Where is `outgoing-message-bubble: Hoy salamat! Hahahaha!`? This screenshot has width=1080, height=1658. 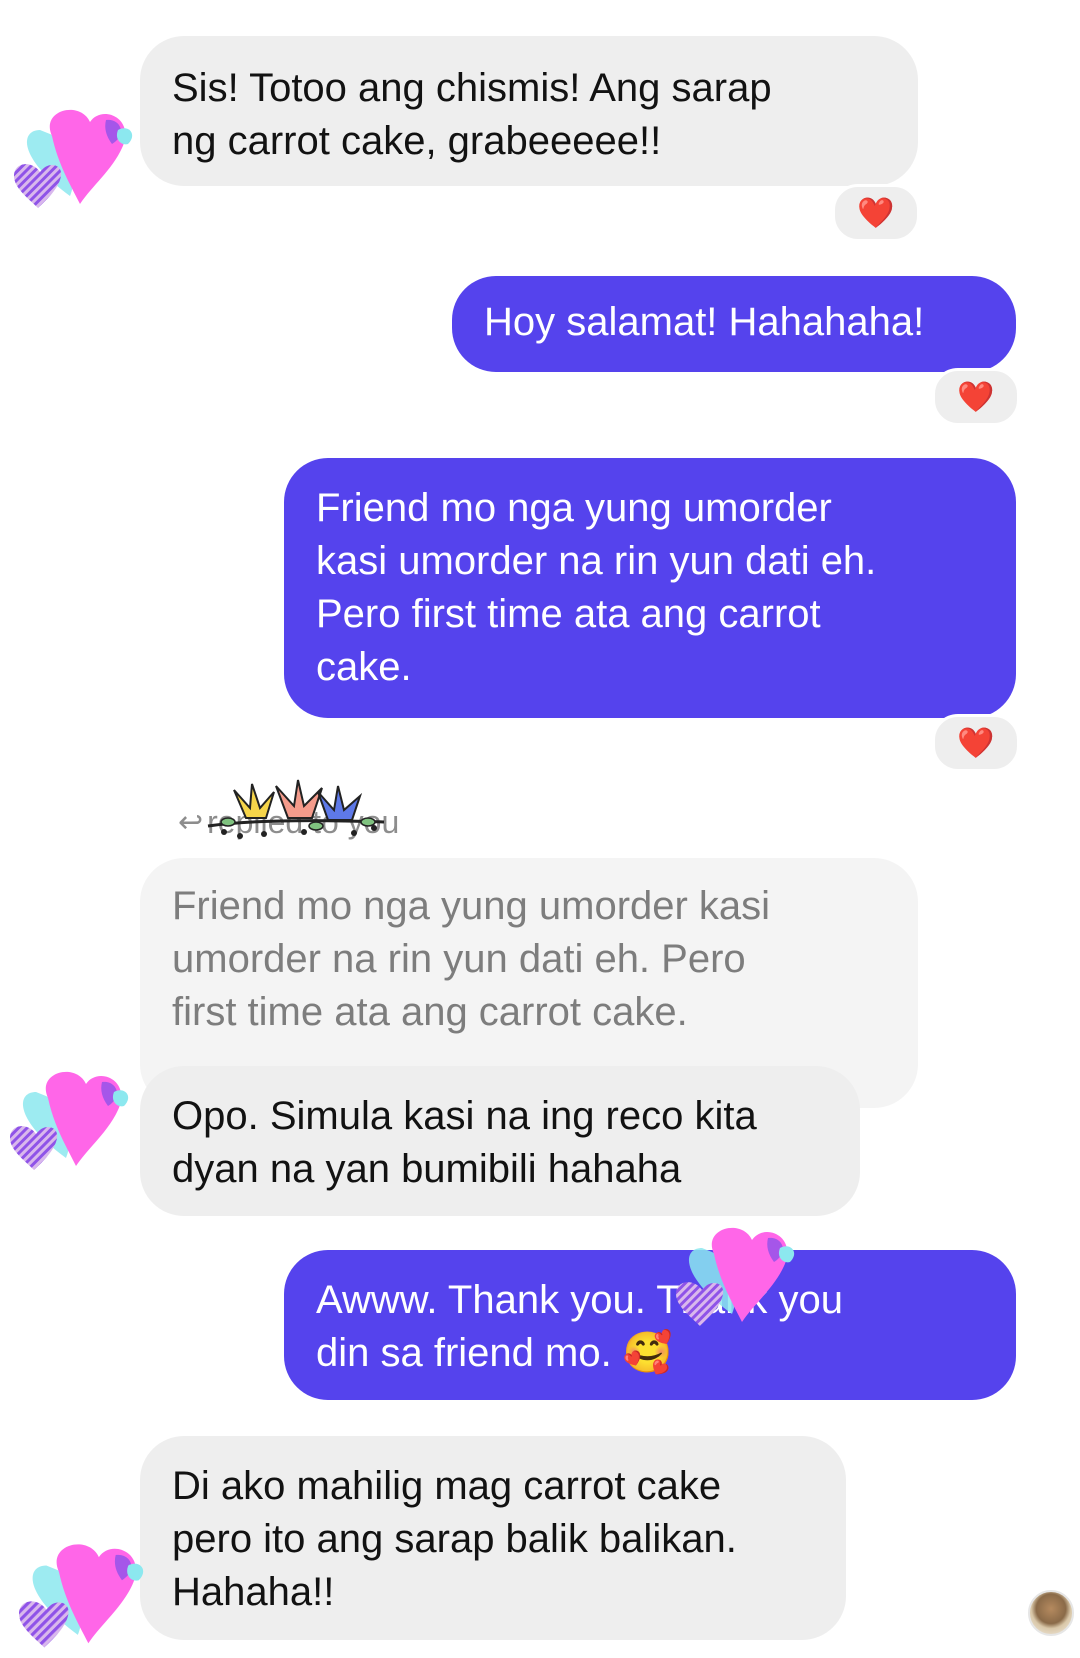
outgoing-message-bubble: Hoy salamat! Hahahaha! is located at coordinates (734, 324).